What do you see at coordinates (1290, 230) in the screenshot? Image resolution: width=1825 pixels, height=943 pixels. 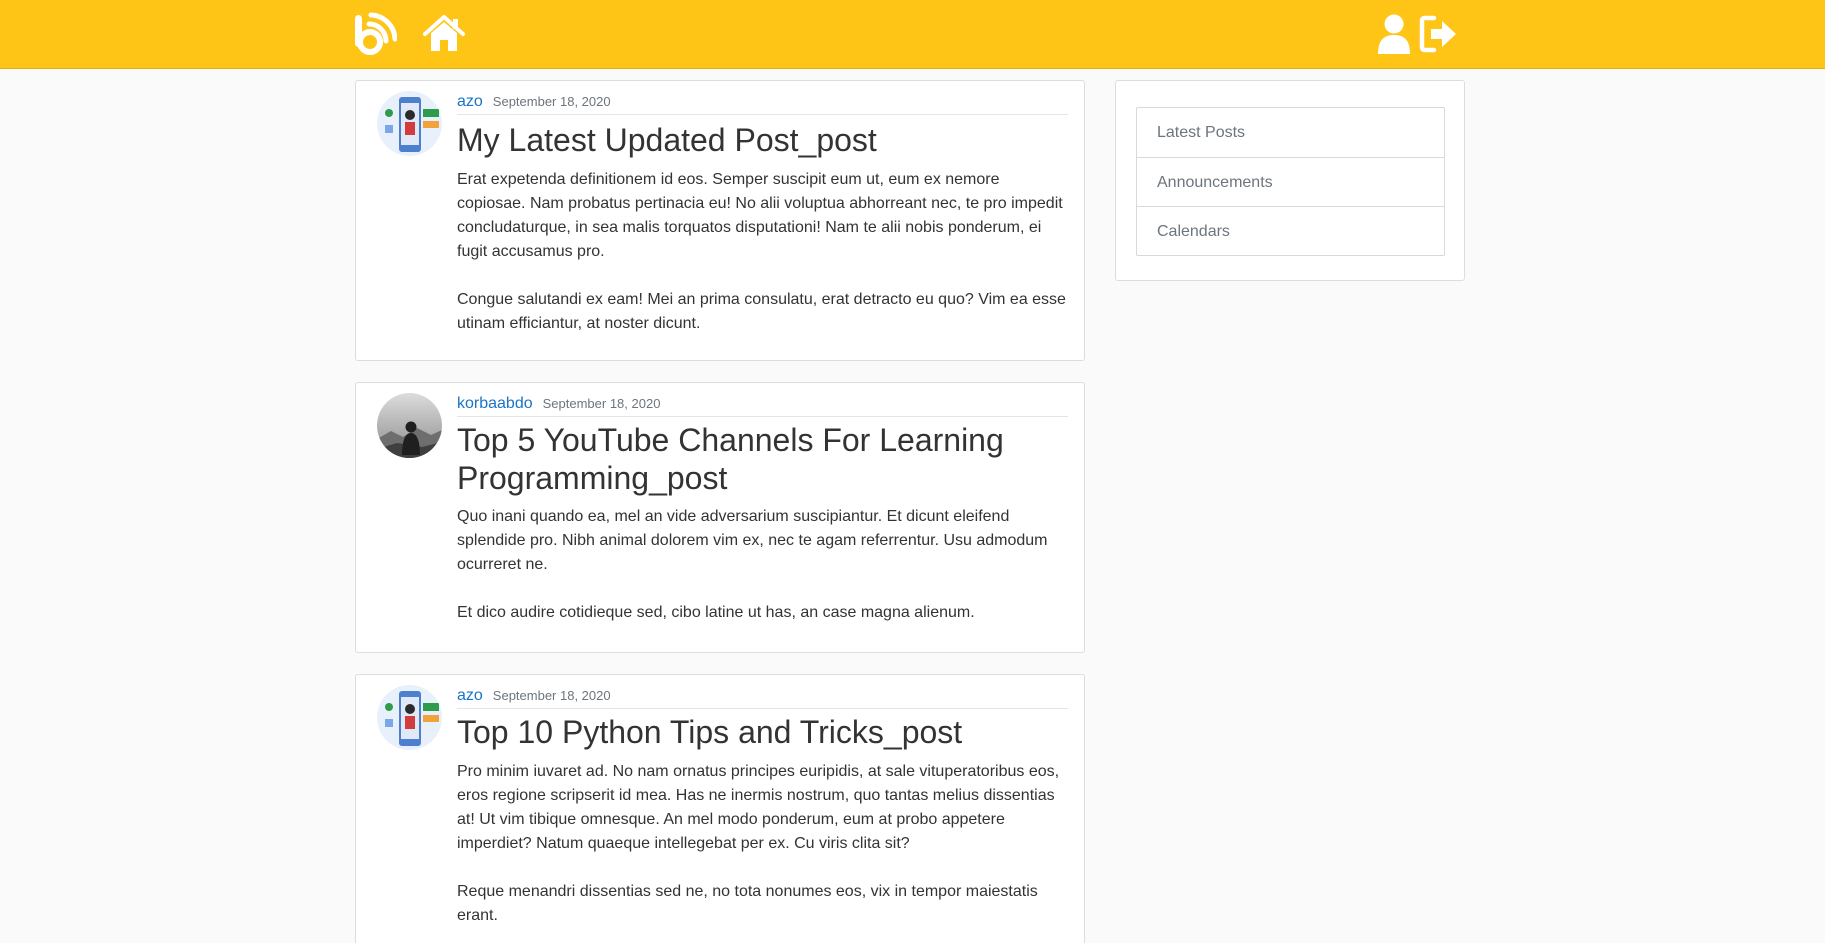 I see `sidebar-item-calendars: Calendars` at bounding box center [1290, 230].